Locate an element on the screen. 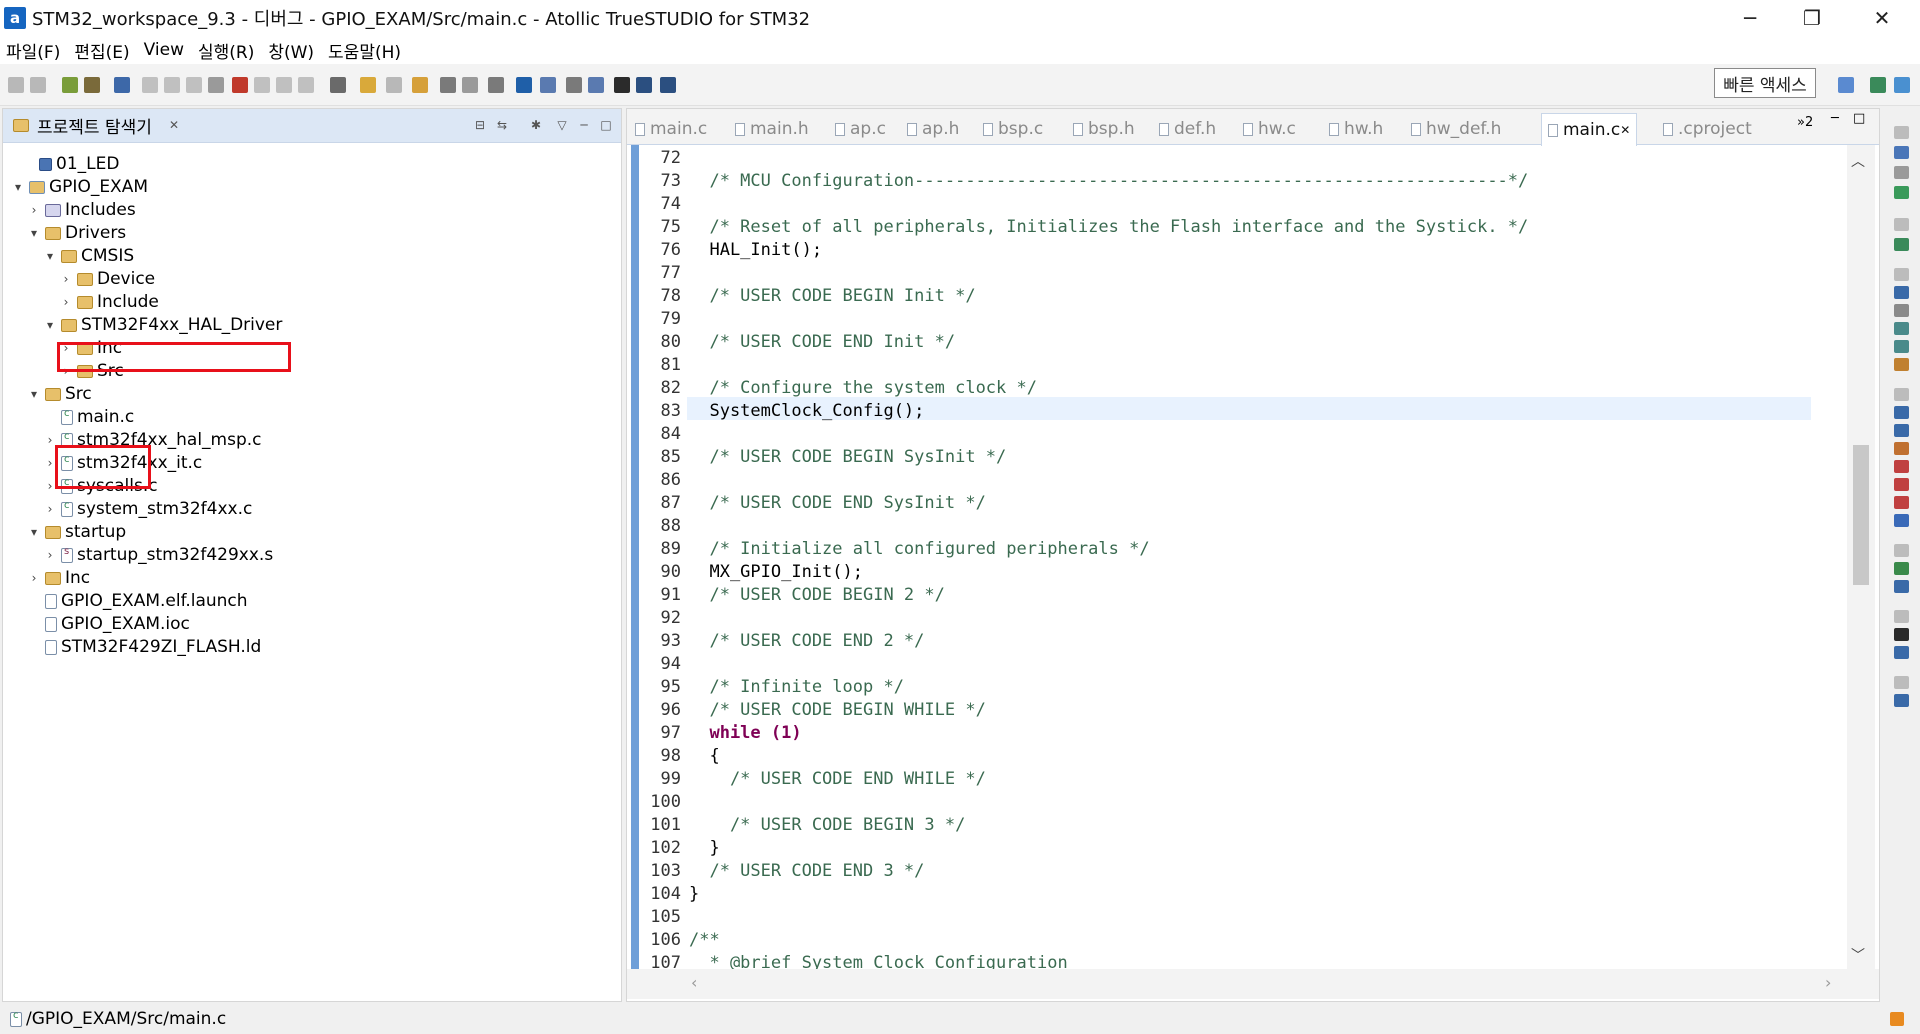 This screenshot has height=1034, width=1920. build-analyzer-icon is located at coordinates (1901, 634).